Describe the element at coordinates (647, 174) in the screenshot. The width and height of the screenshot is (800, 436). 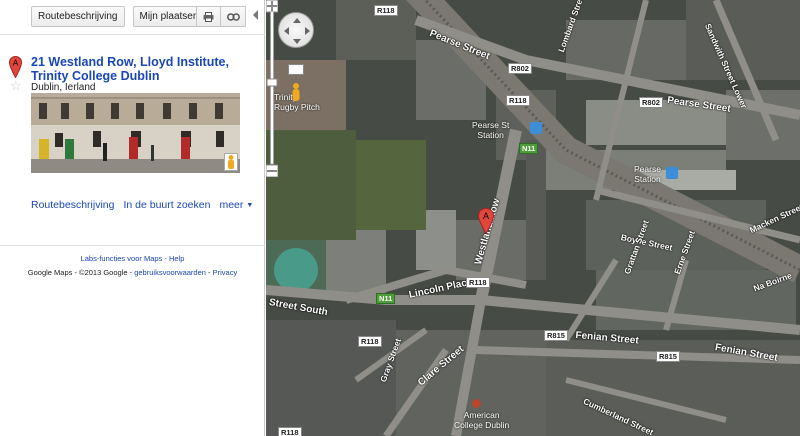
I see `poi-label: Pearse Station` at that location.